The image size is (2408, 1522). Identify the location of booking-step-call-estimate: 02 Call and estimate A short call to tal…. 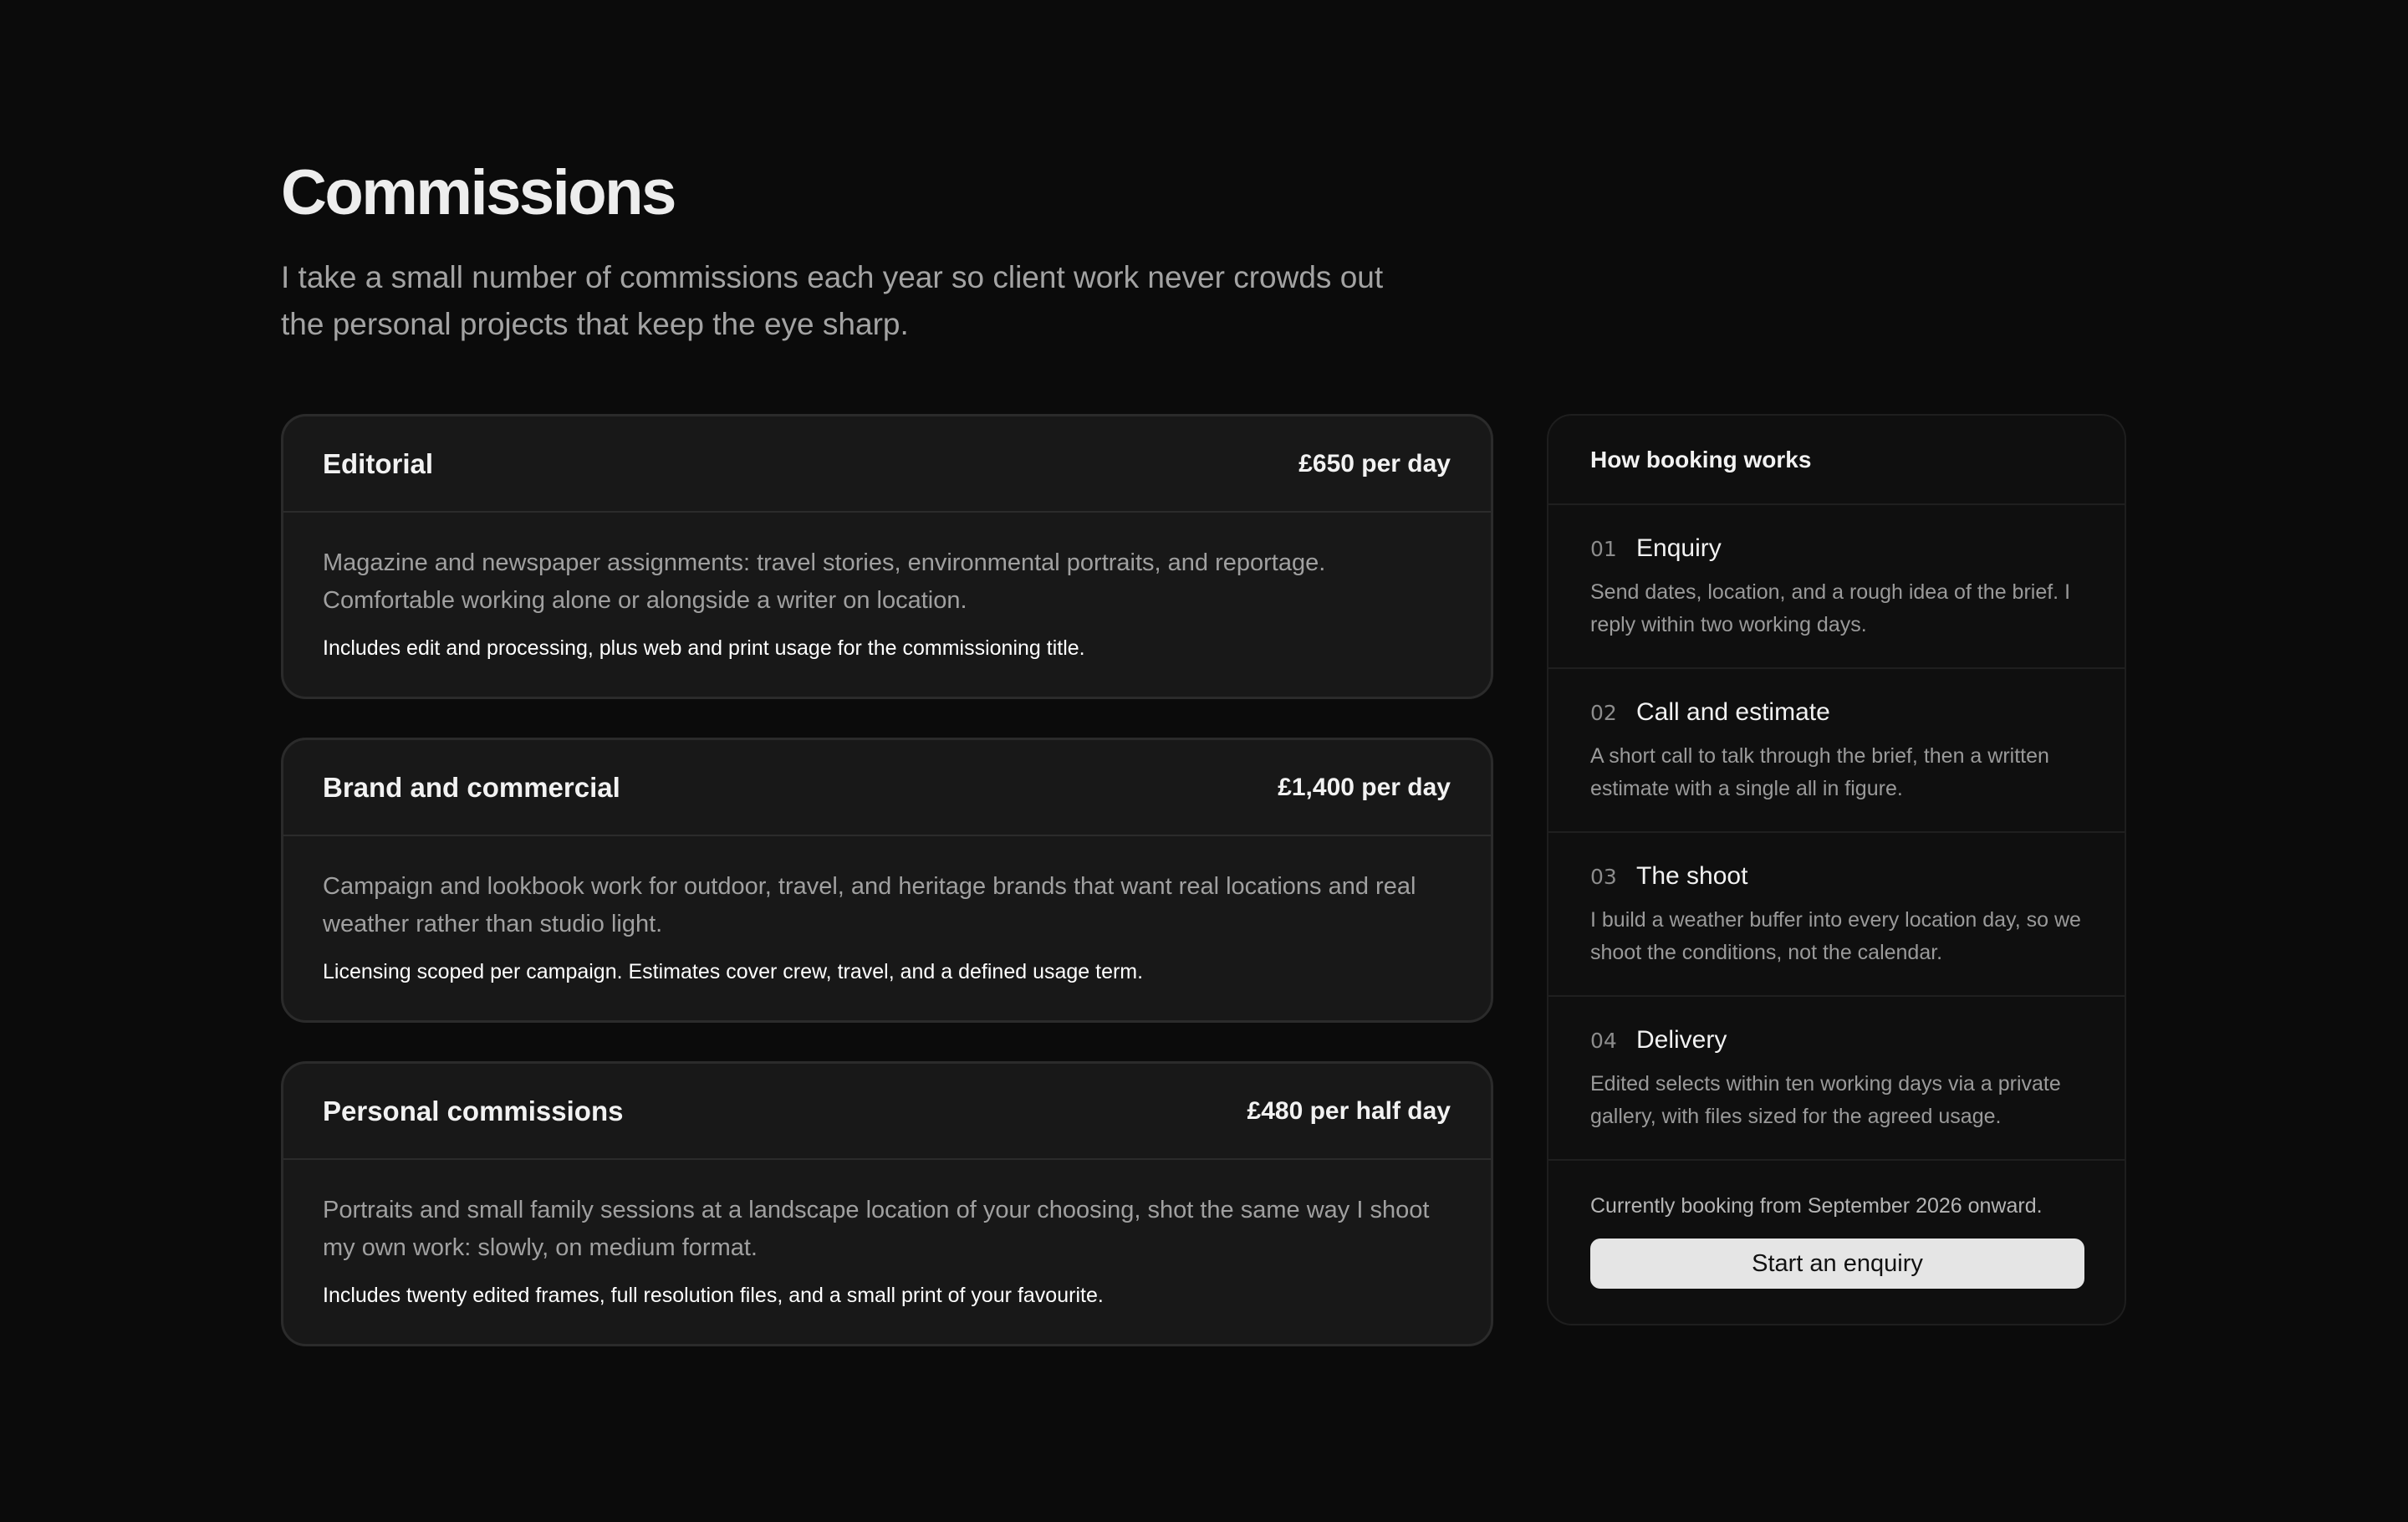
(1836, 751).